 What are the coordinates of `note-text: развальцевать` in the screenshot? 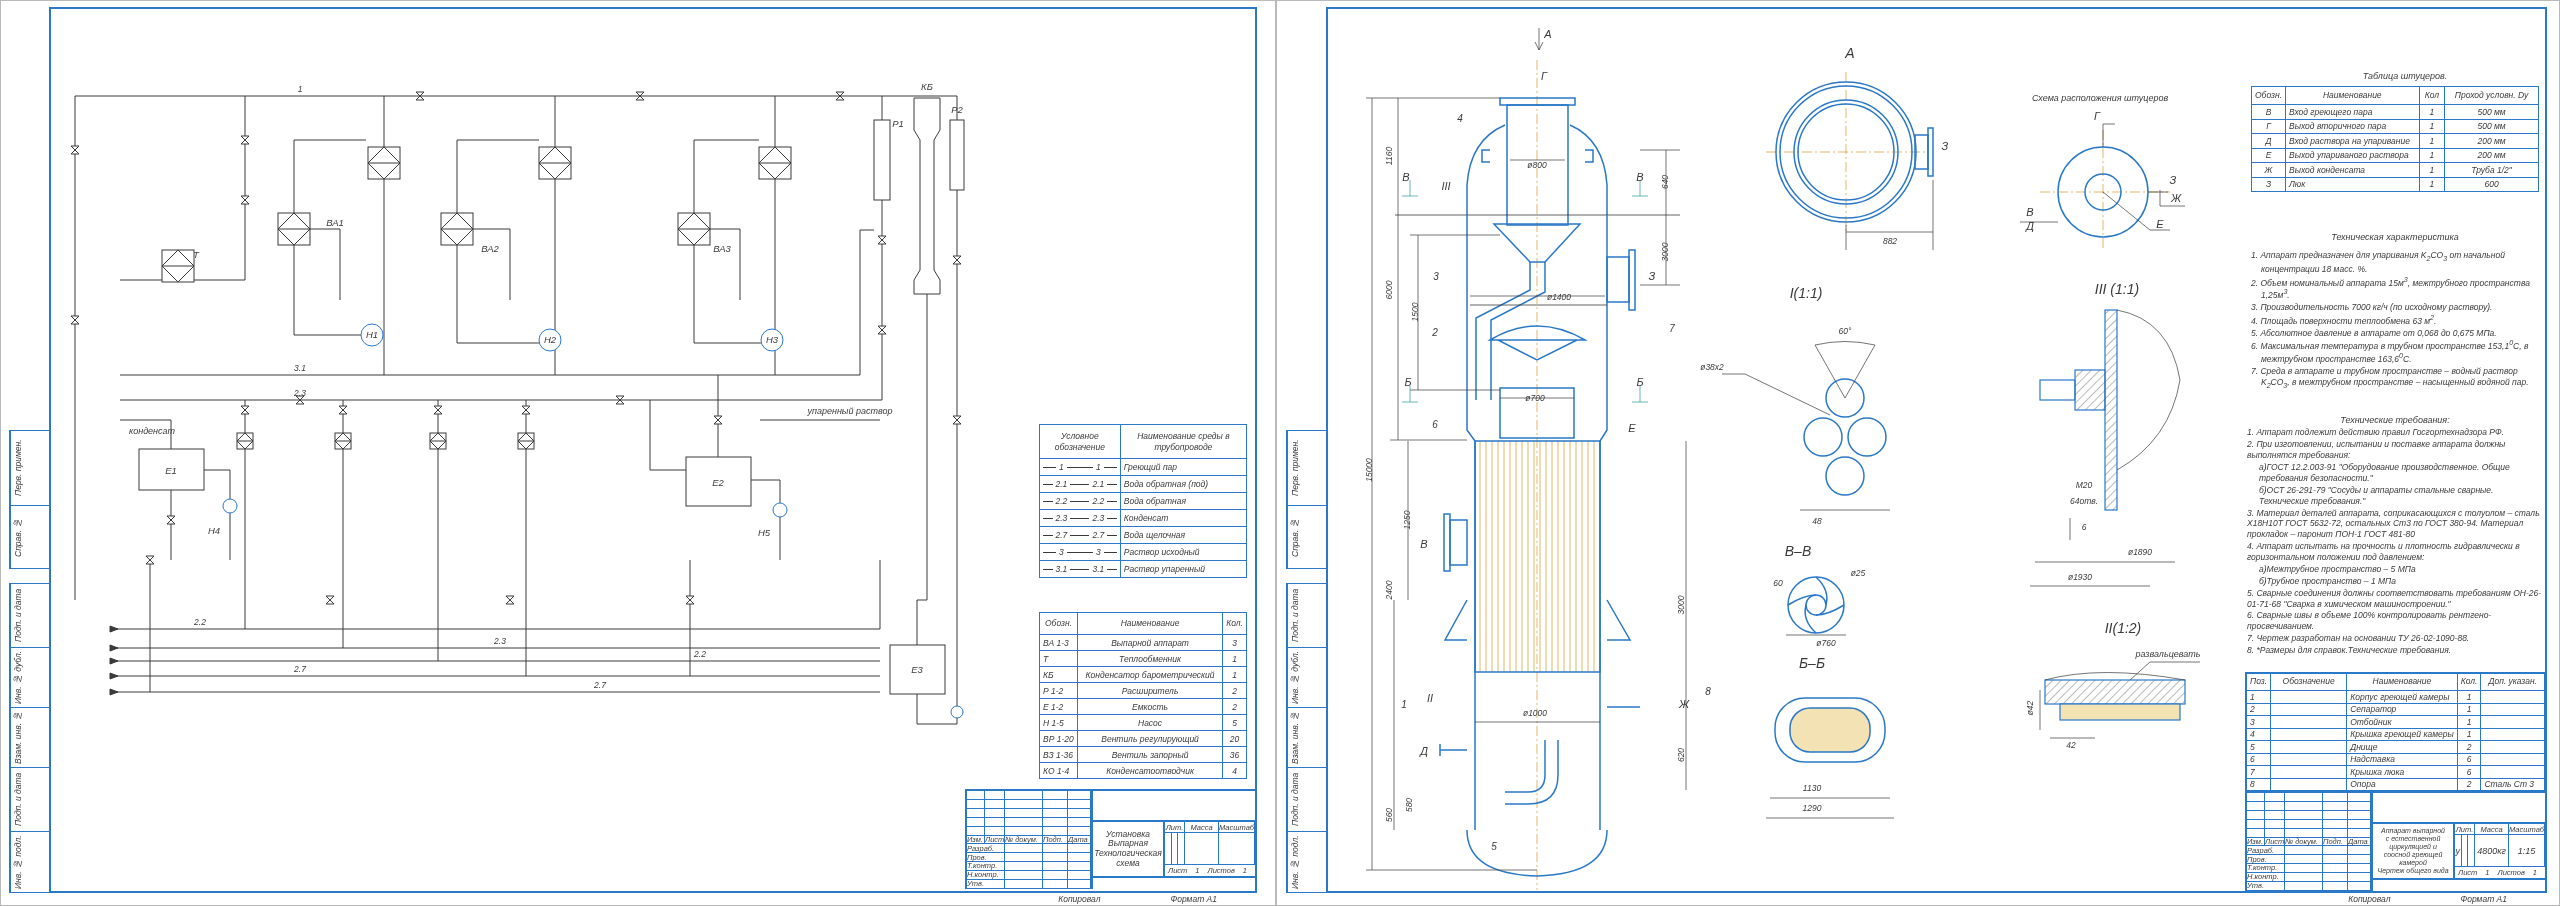 It's located at (2168, 654).